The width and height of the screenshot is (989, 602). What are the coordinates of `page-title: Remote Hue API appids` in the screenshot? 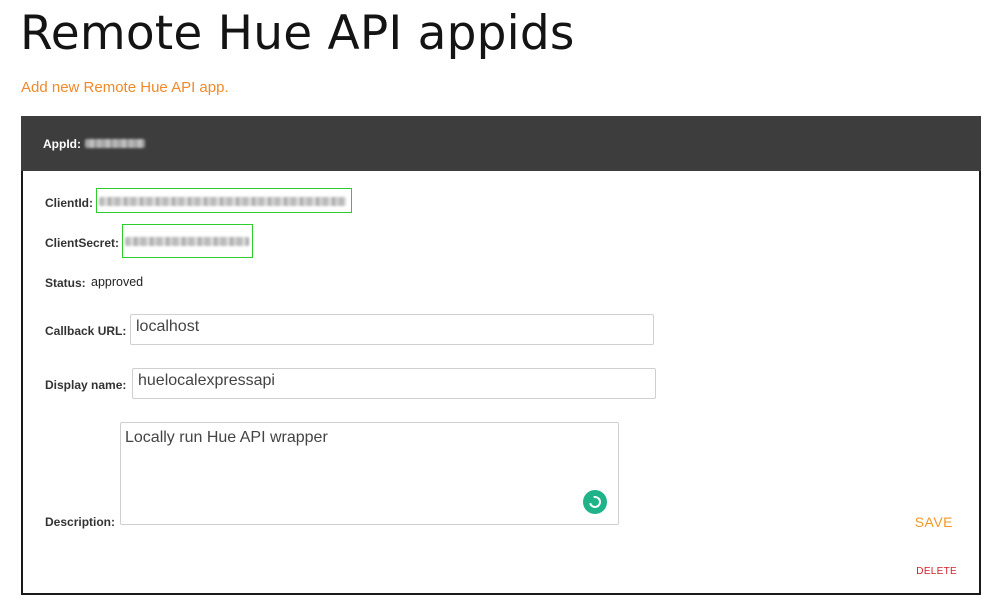 It's located at (297, 33).